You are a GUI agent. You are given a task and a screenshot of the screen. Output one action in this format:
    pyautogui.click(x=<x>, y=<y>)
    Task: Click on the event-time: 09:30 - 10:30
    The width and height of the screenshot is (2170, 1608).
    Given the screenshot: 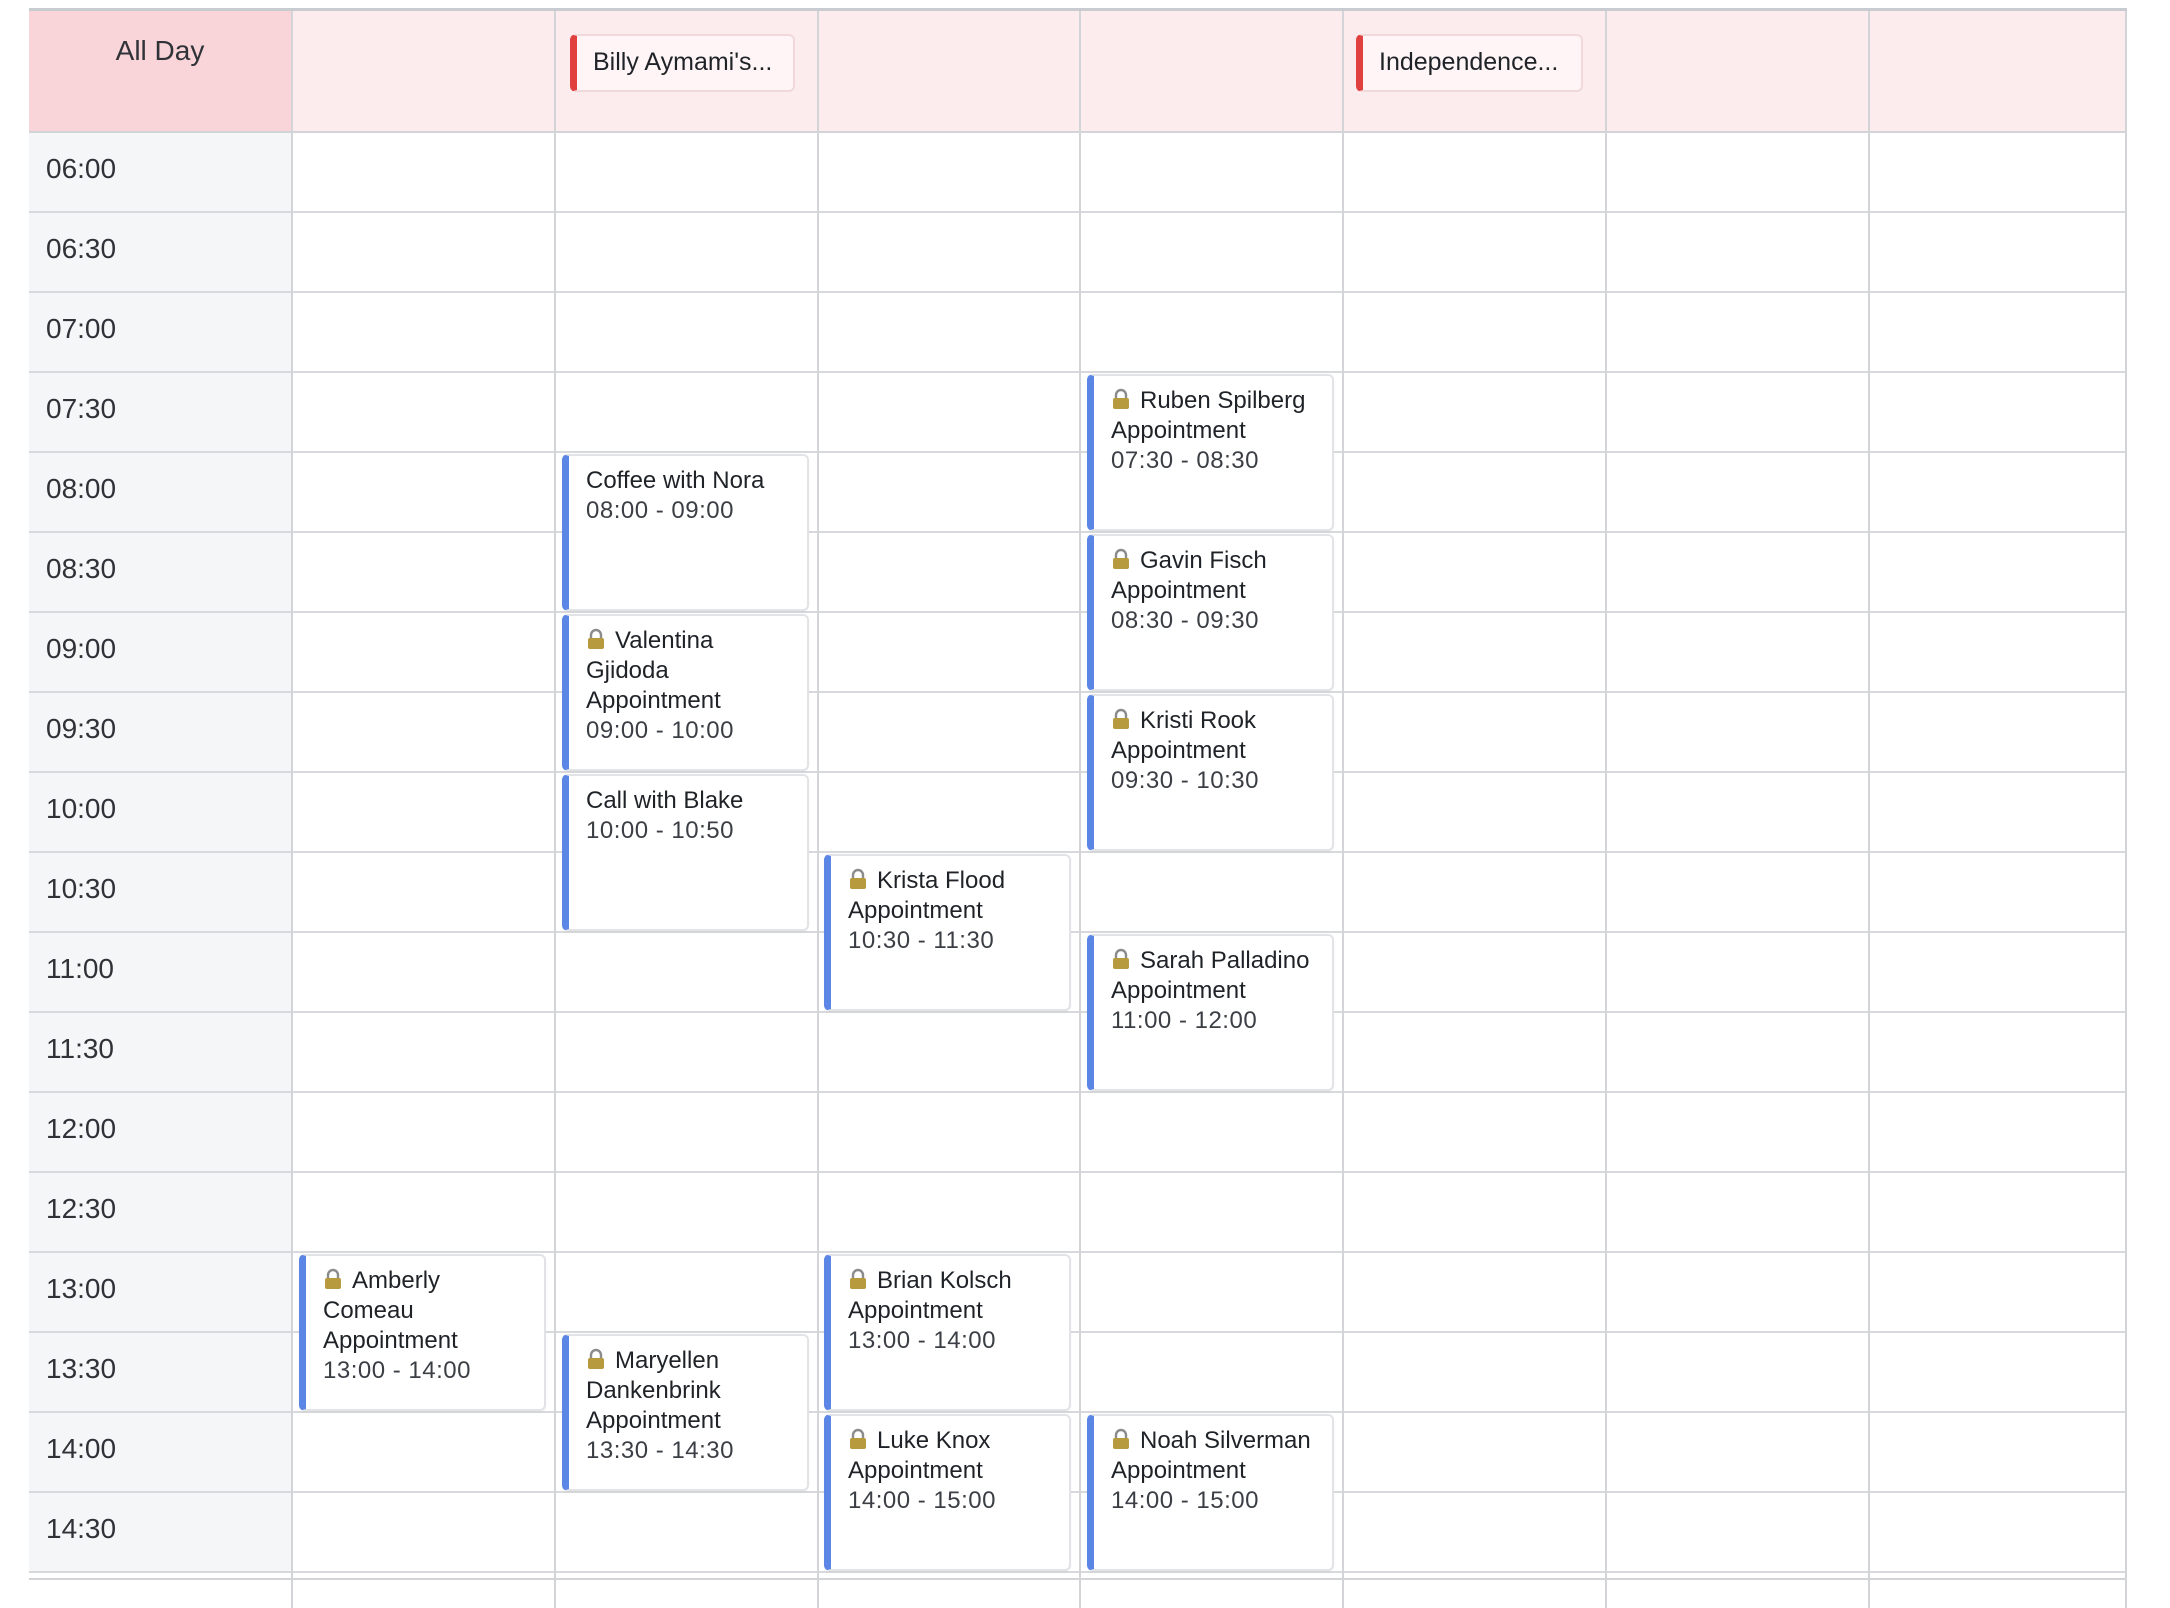 What is the action you would take?
    pyautogui.click(x=1185, y=780)
    